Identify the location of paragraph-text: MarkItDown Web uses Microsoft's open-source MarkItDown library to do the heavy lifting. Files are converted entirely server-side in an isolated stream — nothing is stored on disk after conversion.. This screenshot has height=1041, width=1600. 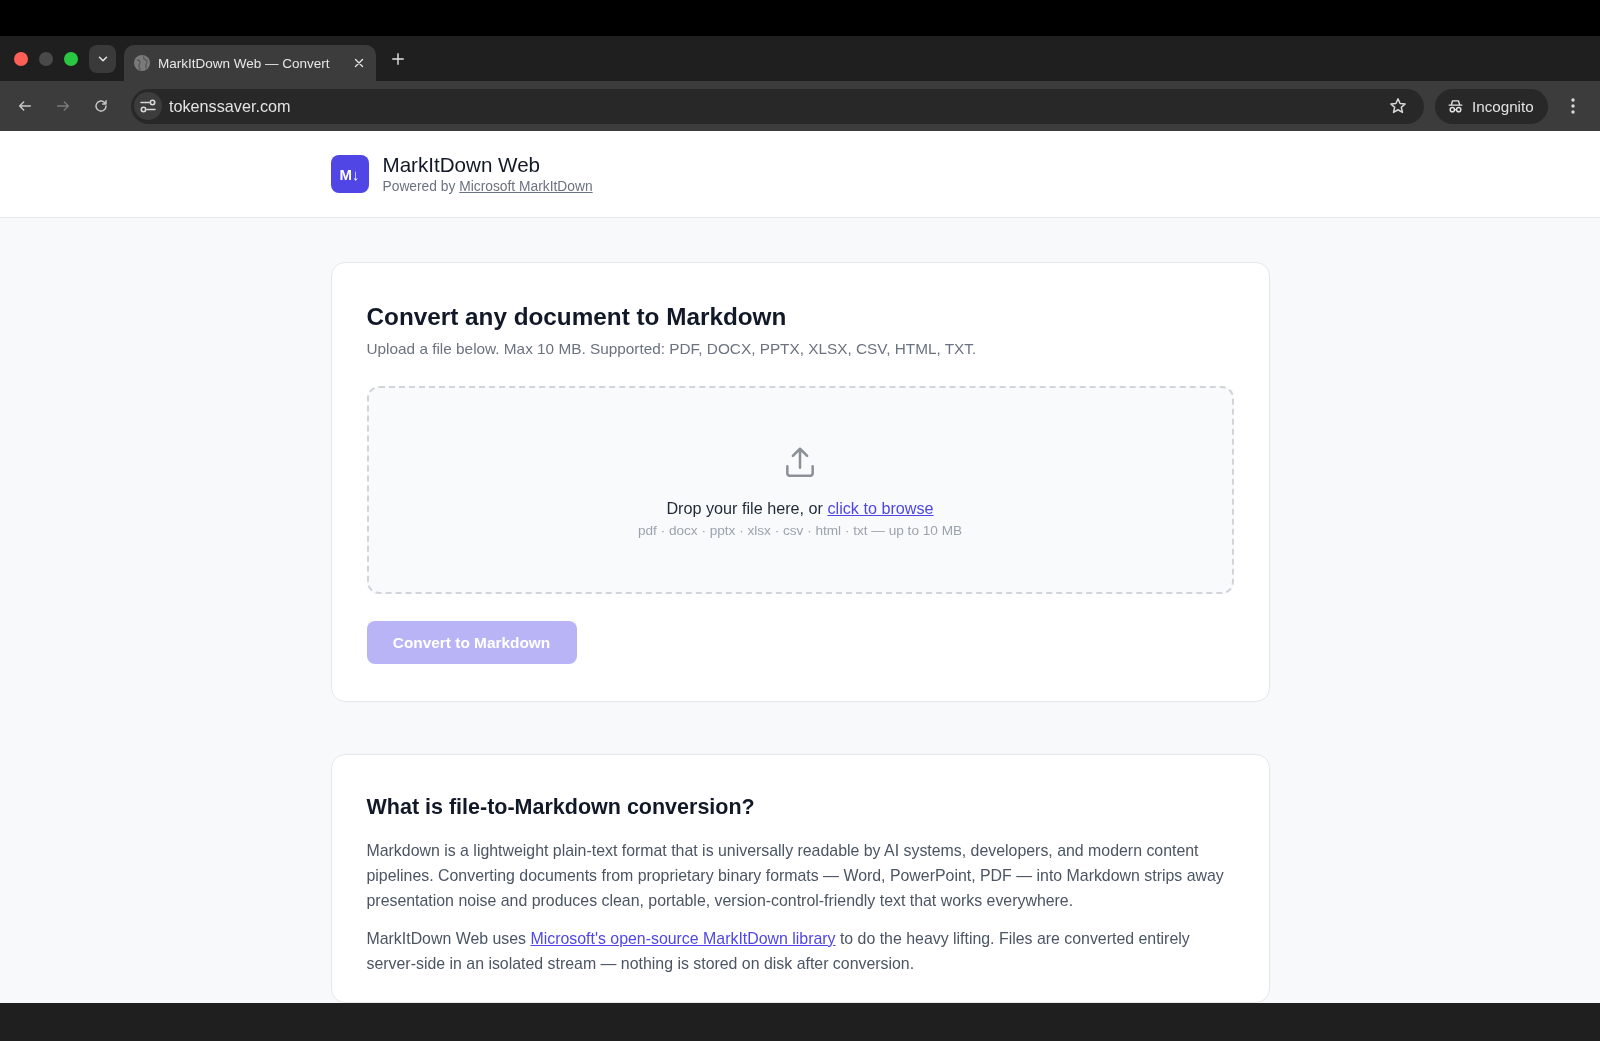
(778, 951).